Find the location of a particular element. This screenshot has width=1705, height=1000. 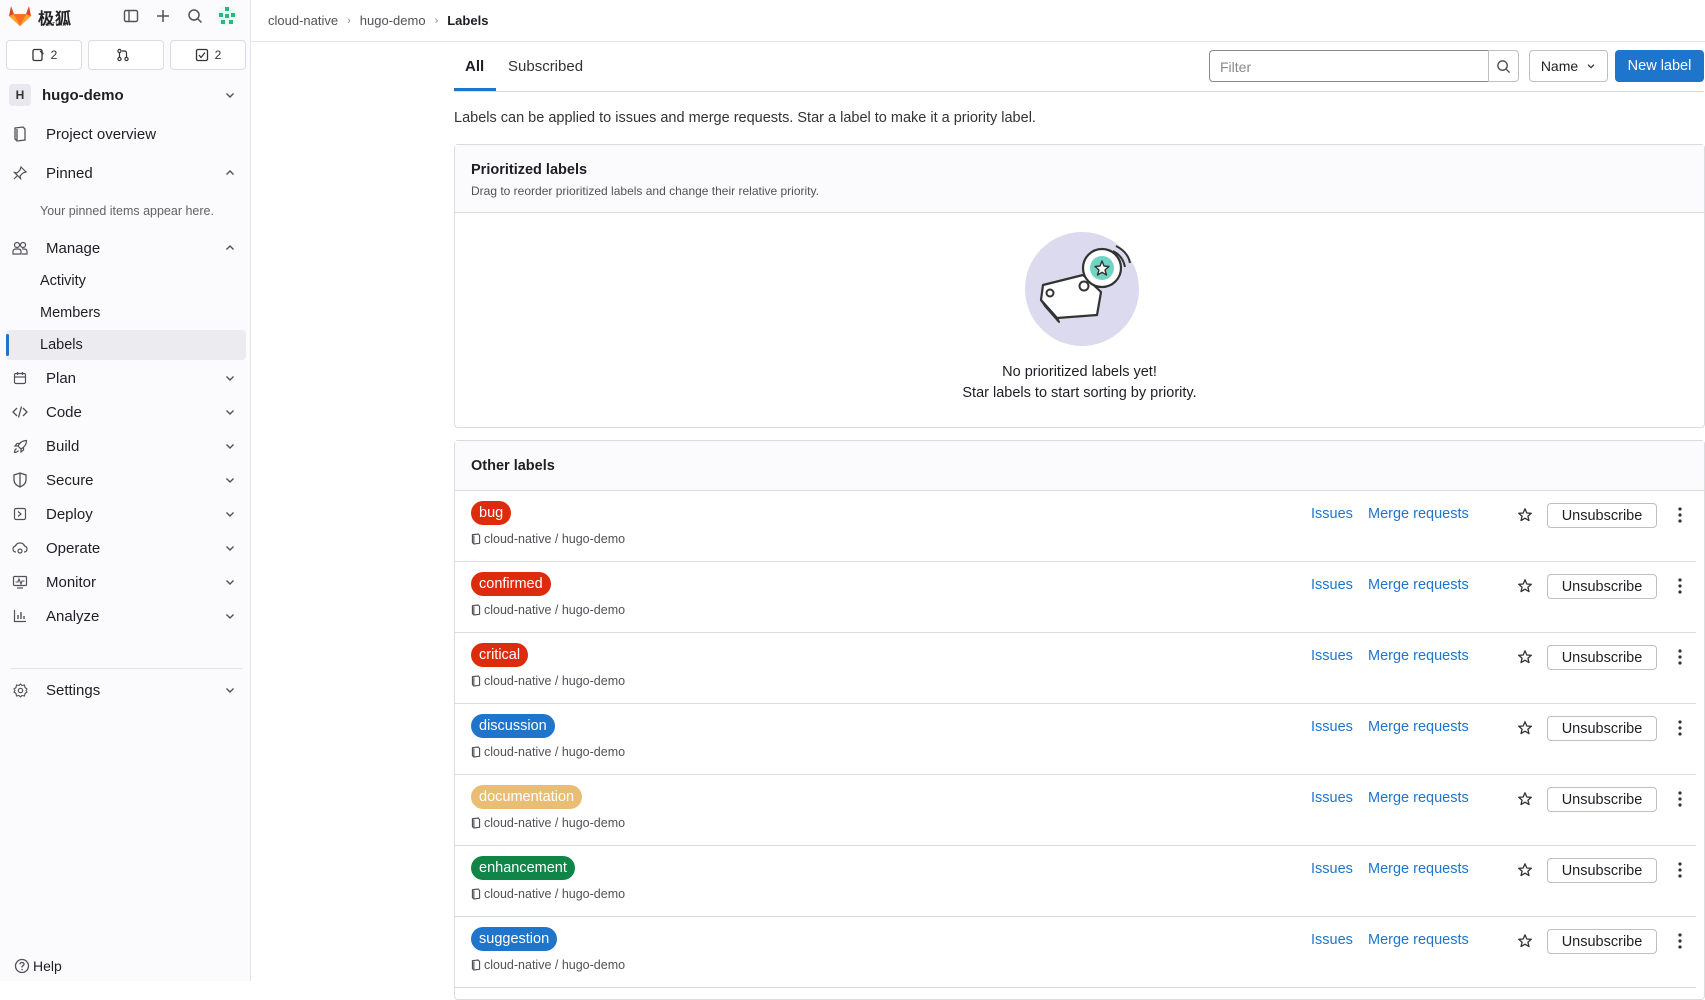

sidebar-toggle-icon is located at coordinates (131, 16).